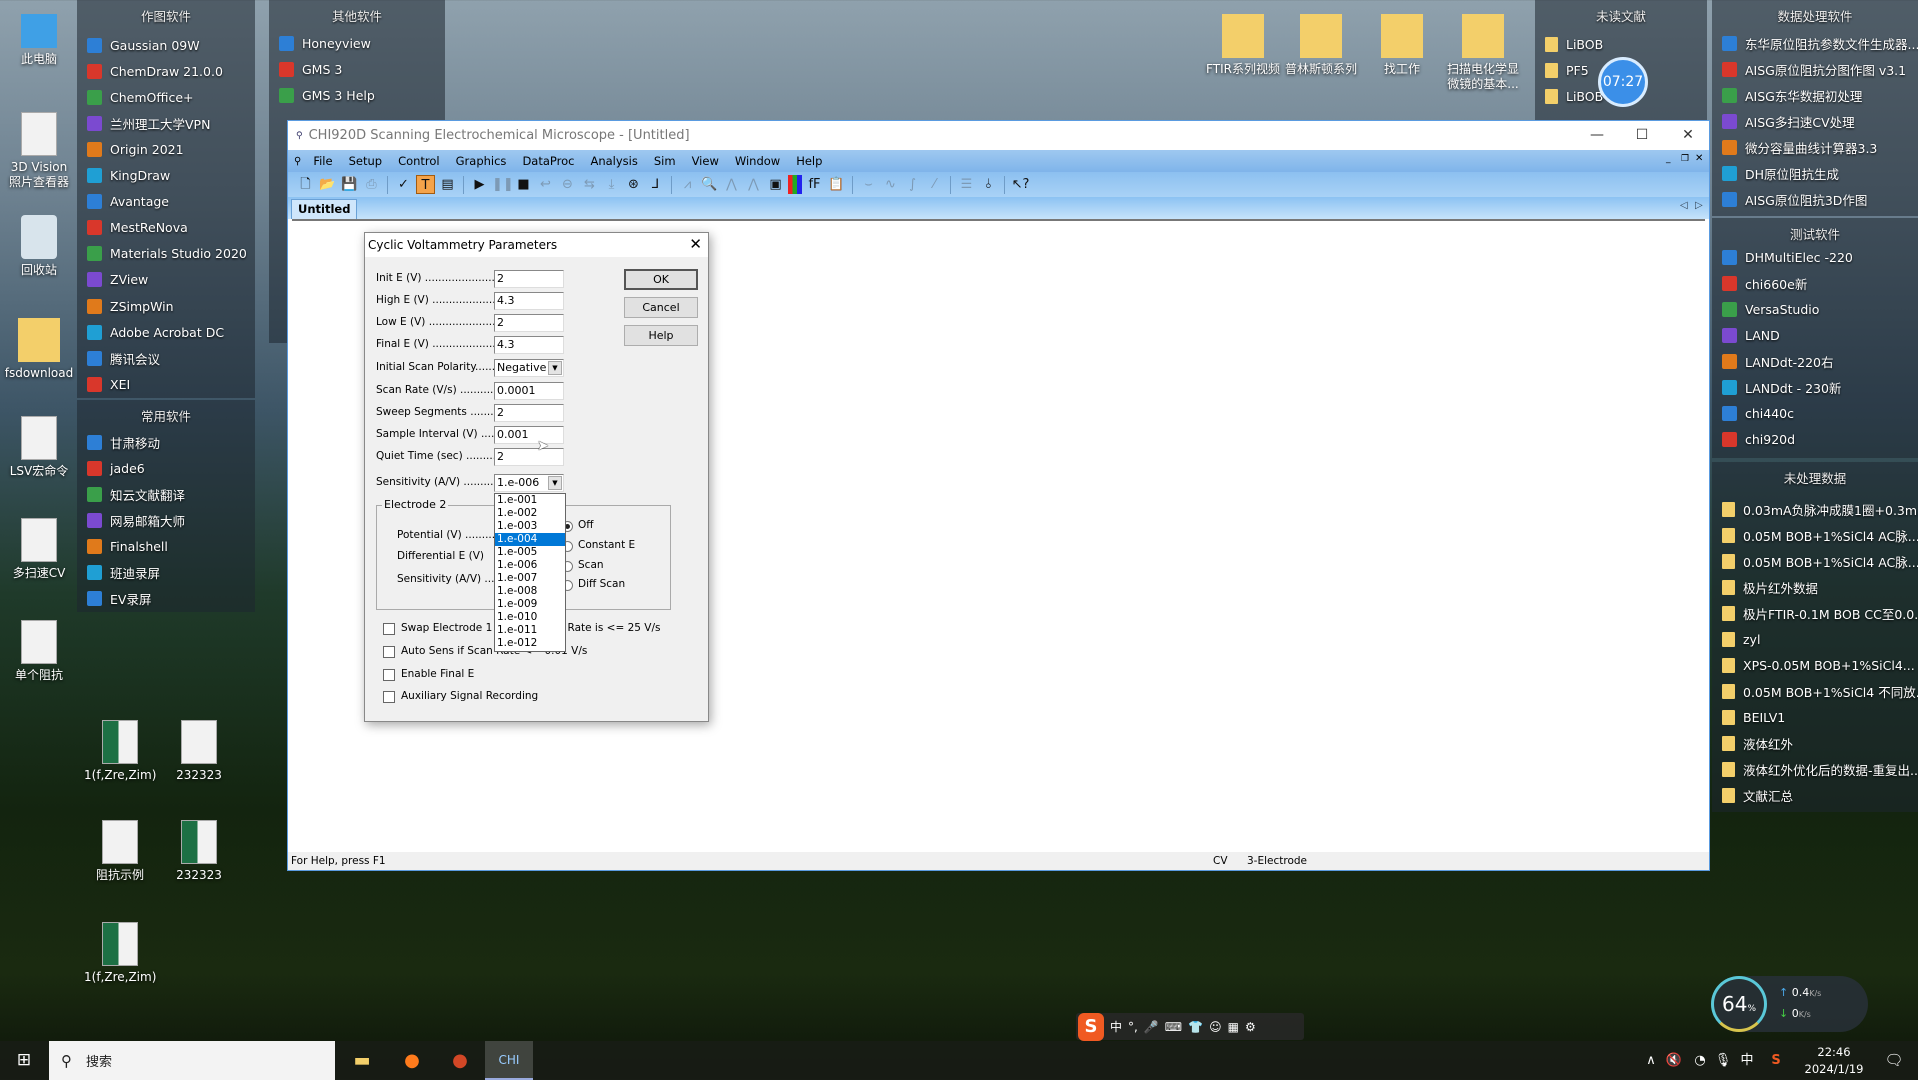  What do you see at coordinates (530, 604) in the screenshot?
I see `sensitivity-option: 1.e-009` at bounding box center [530, 604].